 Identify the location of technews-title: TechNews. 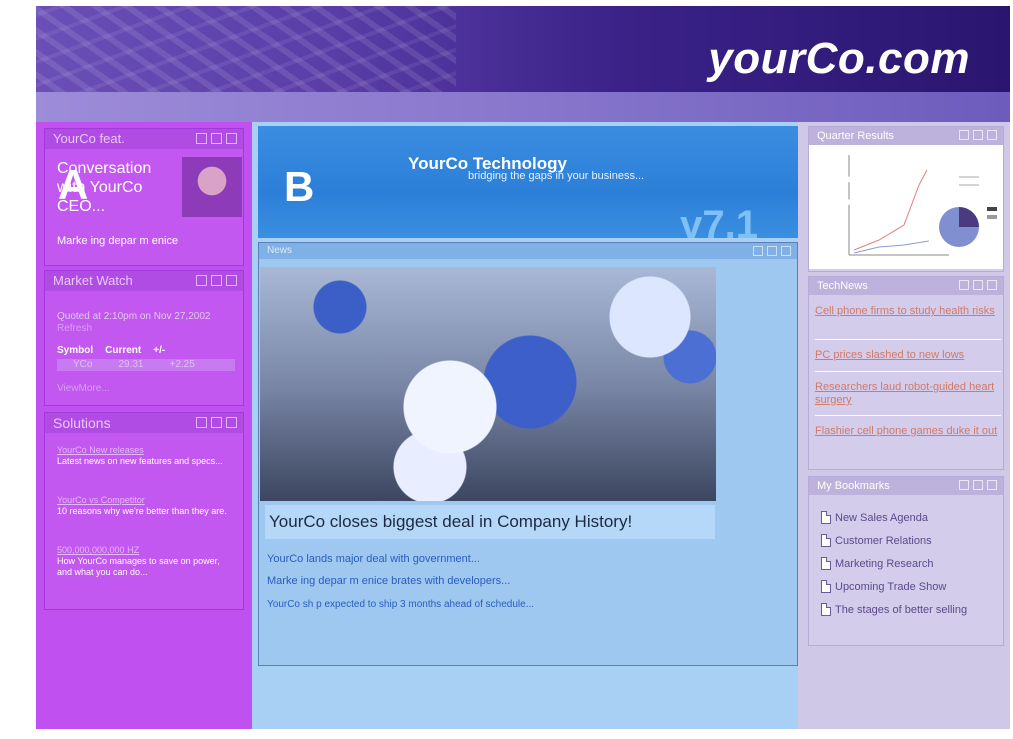
(842, 286).